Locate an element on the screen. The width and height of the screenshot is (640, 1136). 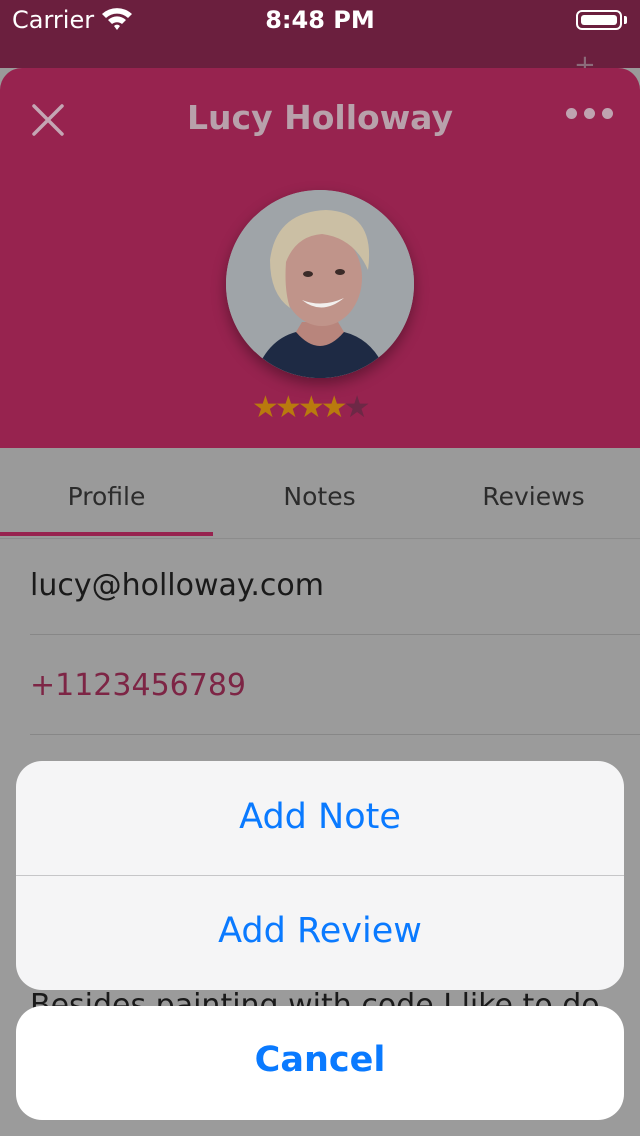
cancel-button: Cancel is located at coordinates (320, 1063).